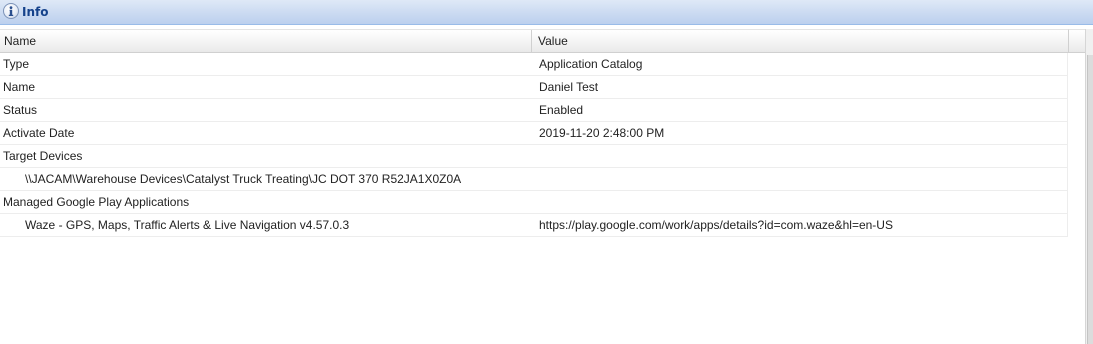  Describe the element at coordinates (591, 64) in the screenshot. I see `row-value-cell: Application Catalog` at that location.